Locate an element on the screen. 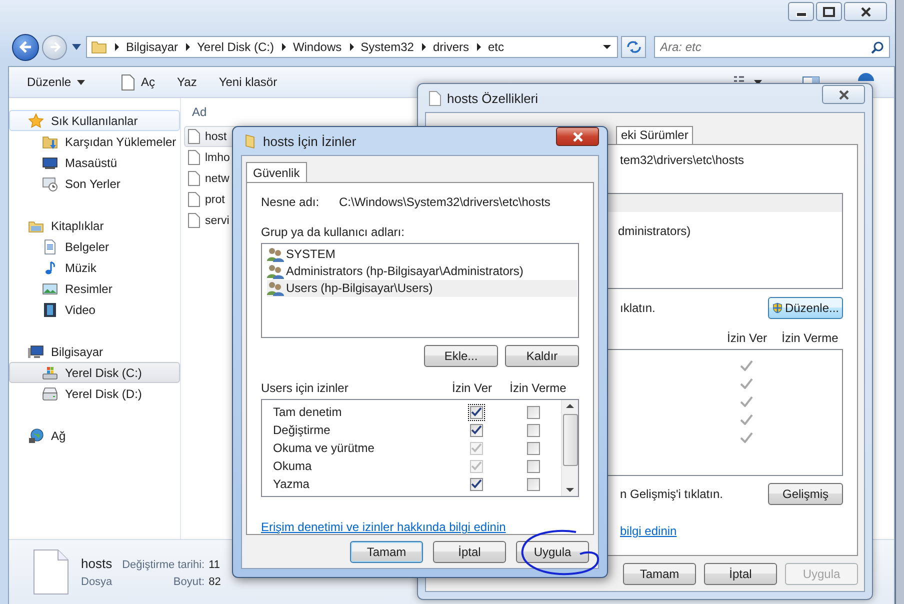 The width and height of the screenshot is (904, 604). sidebar-item: Müzik is located at coordinates (94, 267).